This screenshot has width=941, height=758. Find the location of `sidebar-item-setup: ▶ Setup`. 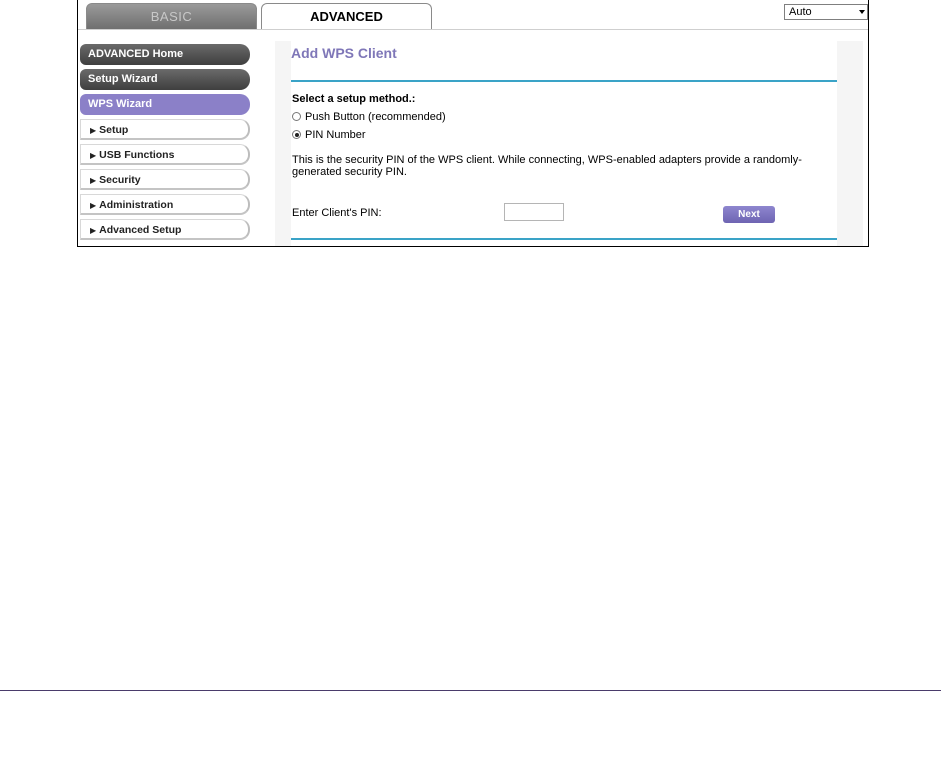

sidebar-item-setup: ▶ Setup is located at coordinates (165, 129).